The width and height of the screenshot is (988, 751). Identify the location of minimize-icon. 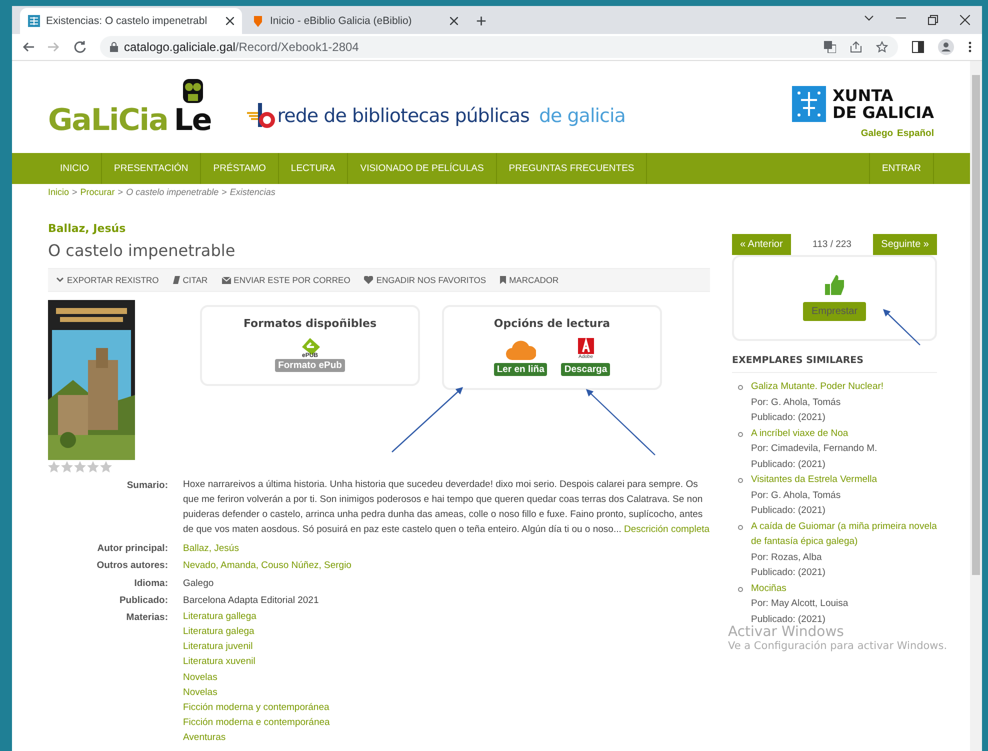
(901, 18).